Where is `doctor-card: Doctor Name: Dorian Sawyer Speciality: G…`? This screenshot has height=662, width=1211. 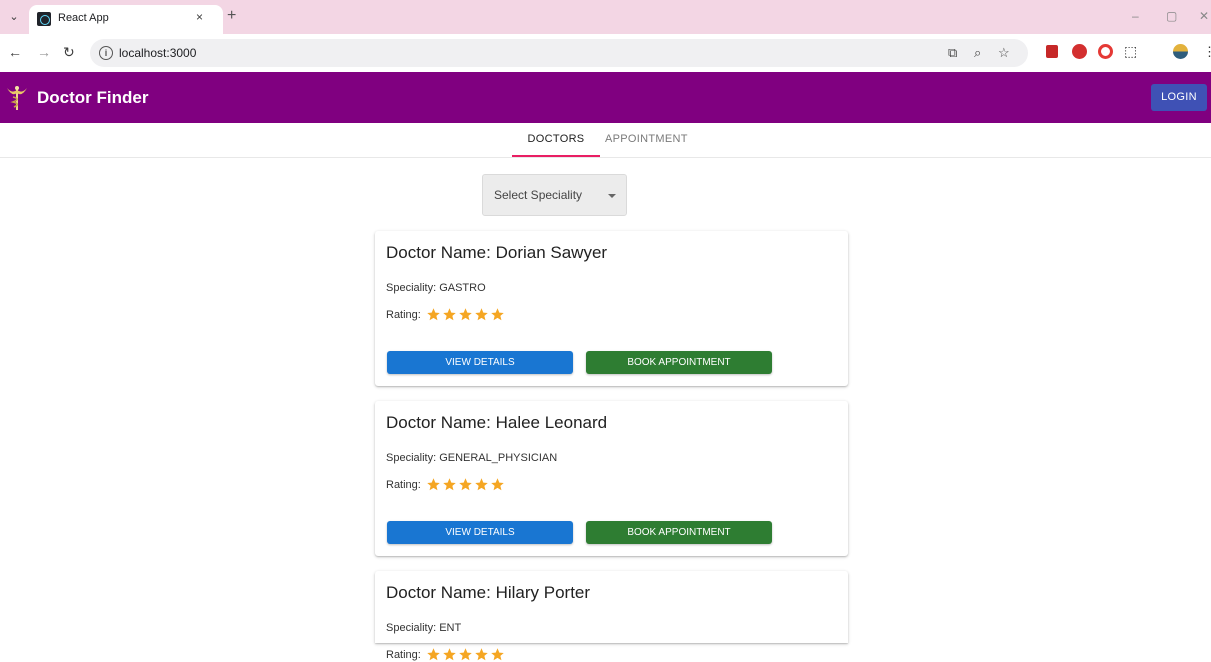
doctor-card: Doctor Name: Dorian Sawyer Speciality: G… is located at coordinates (611, 308).